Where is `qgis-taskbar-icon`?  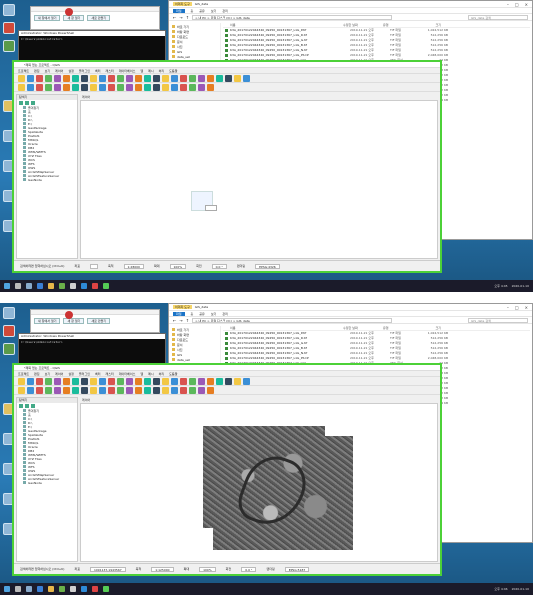
qgis-taskbar-icon is located at coordinates (62, 589).